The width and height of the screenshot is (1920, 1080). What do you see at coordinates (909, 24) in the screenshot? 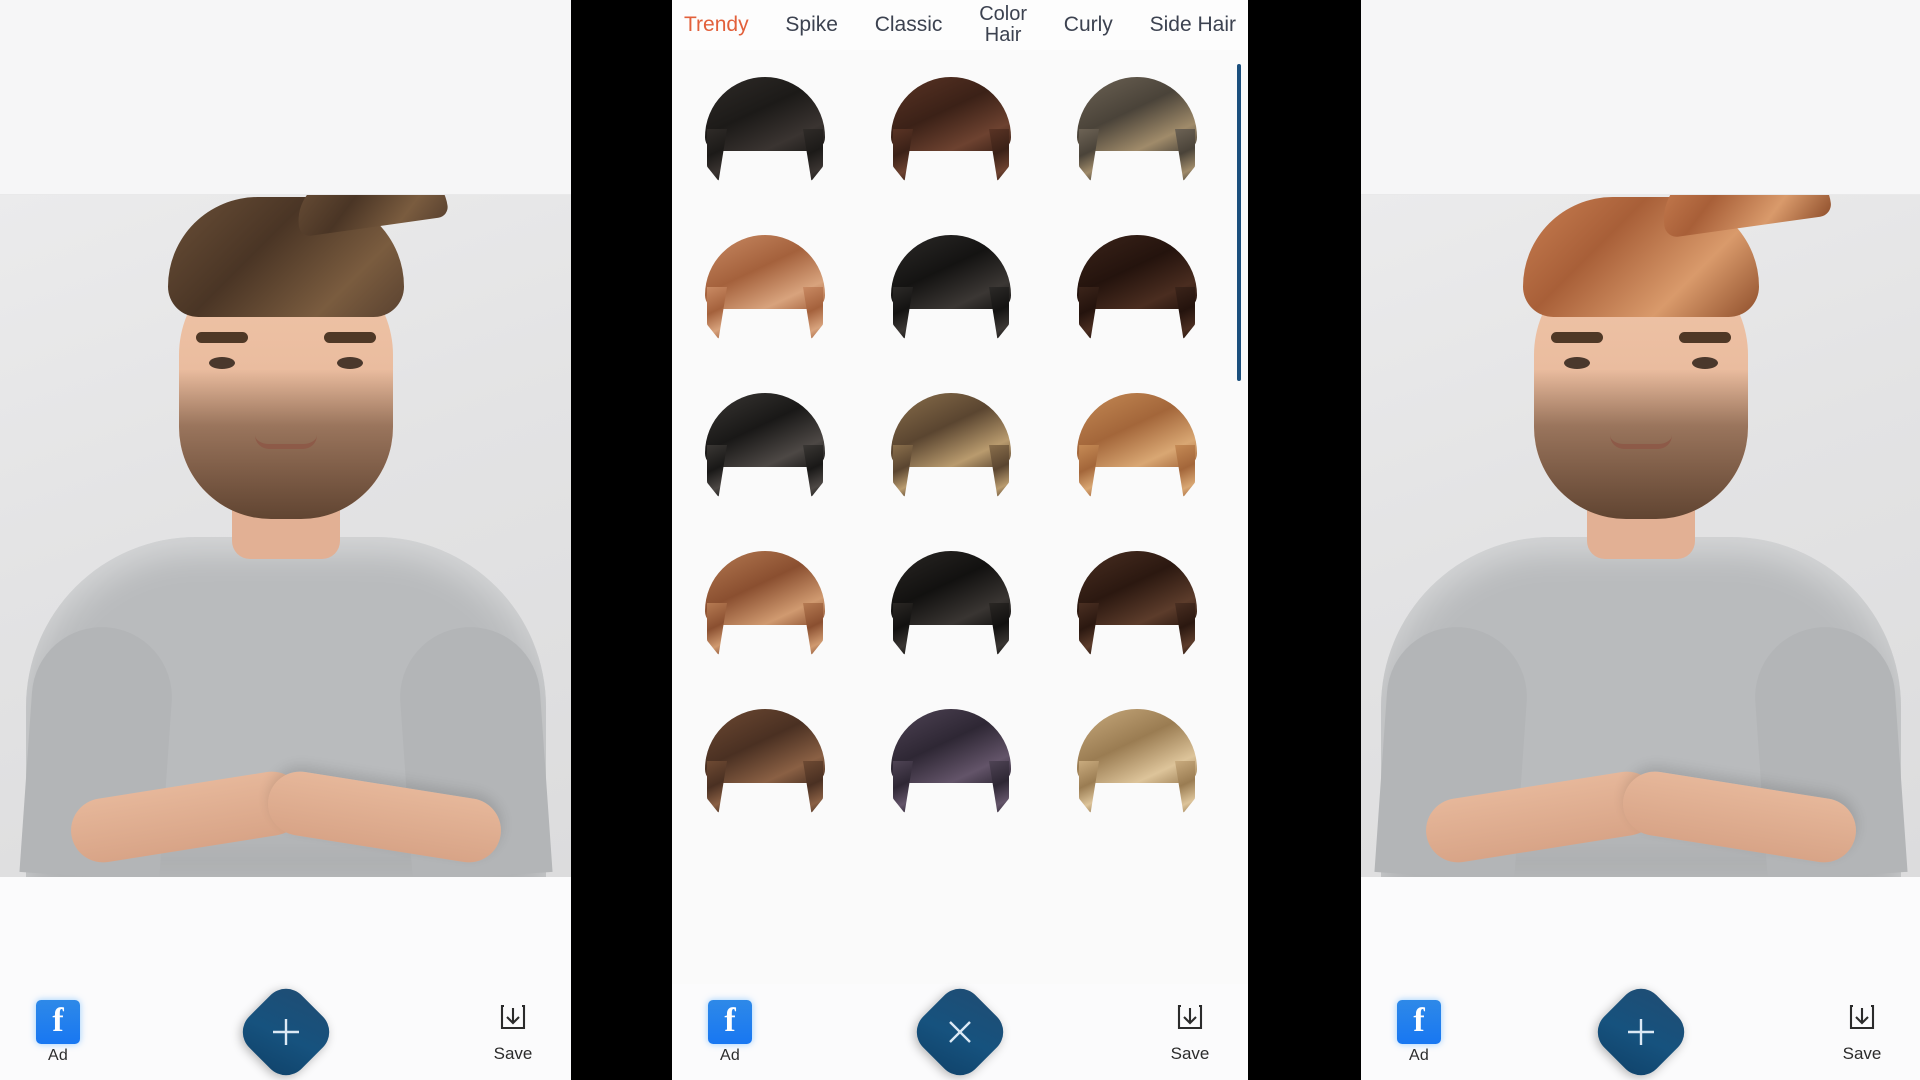
I see `tab-classic: Classic` at bounding box center [909, 24].